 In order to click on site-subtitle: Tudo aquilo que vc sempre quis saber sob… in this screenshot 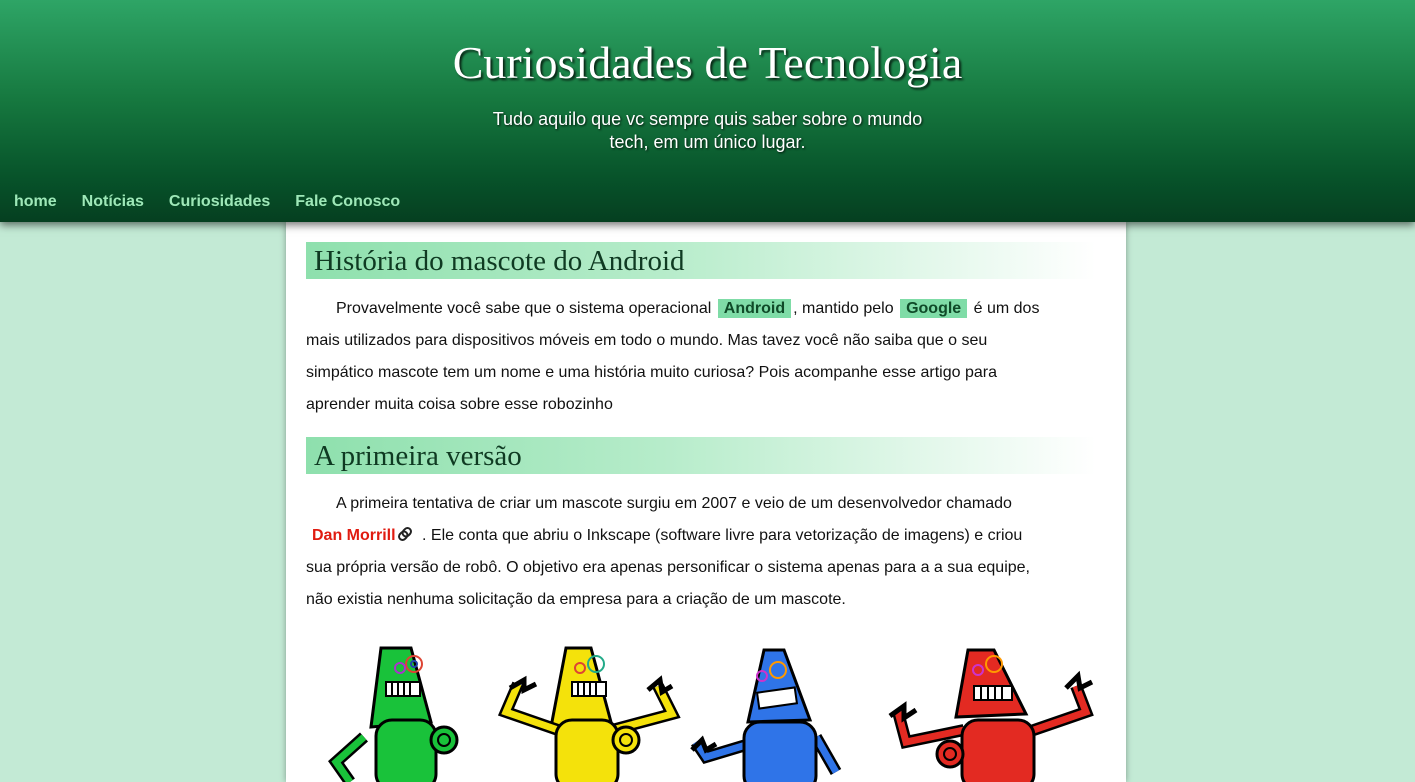, I will do `click(707, 130)`.